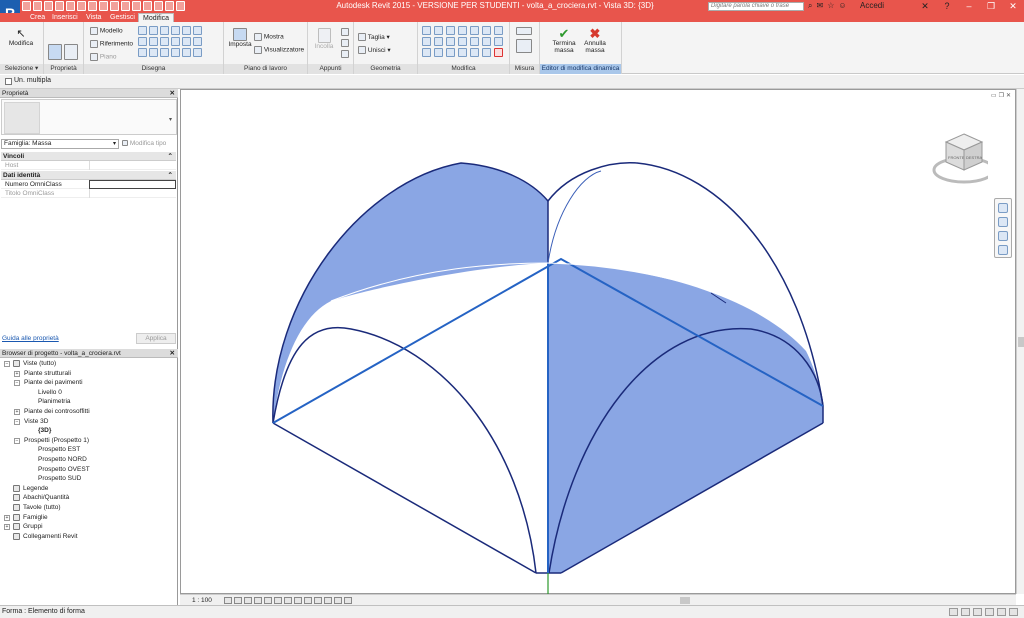 This screenshot has width=1024, height=618. I want to click on highlight-displacement-icon, so click(338, 600).